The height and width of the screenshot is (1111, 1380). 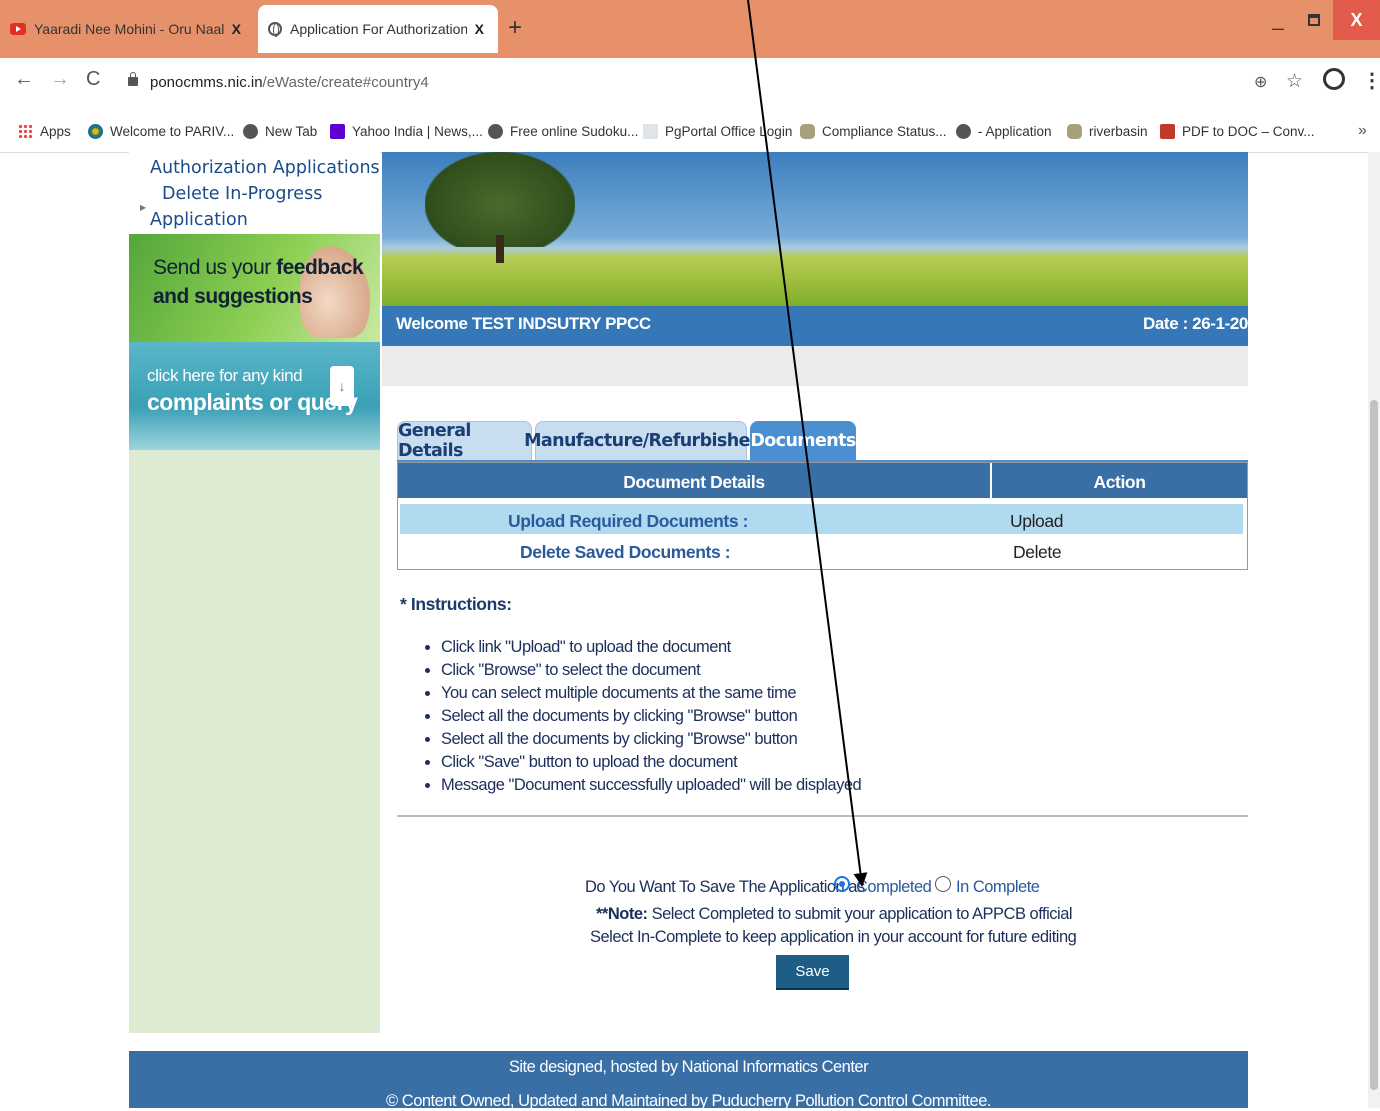 I want to click on bookmark-label: Apps, so click(x=55, y=131).